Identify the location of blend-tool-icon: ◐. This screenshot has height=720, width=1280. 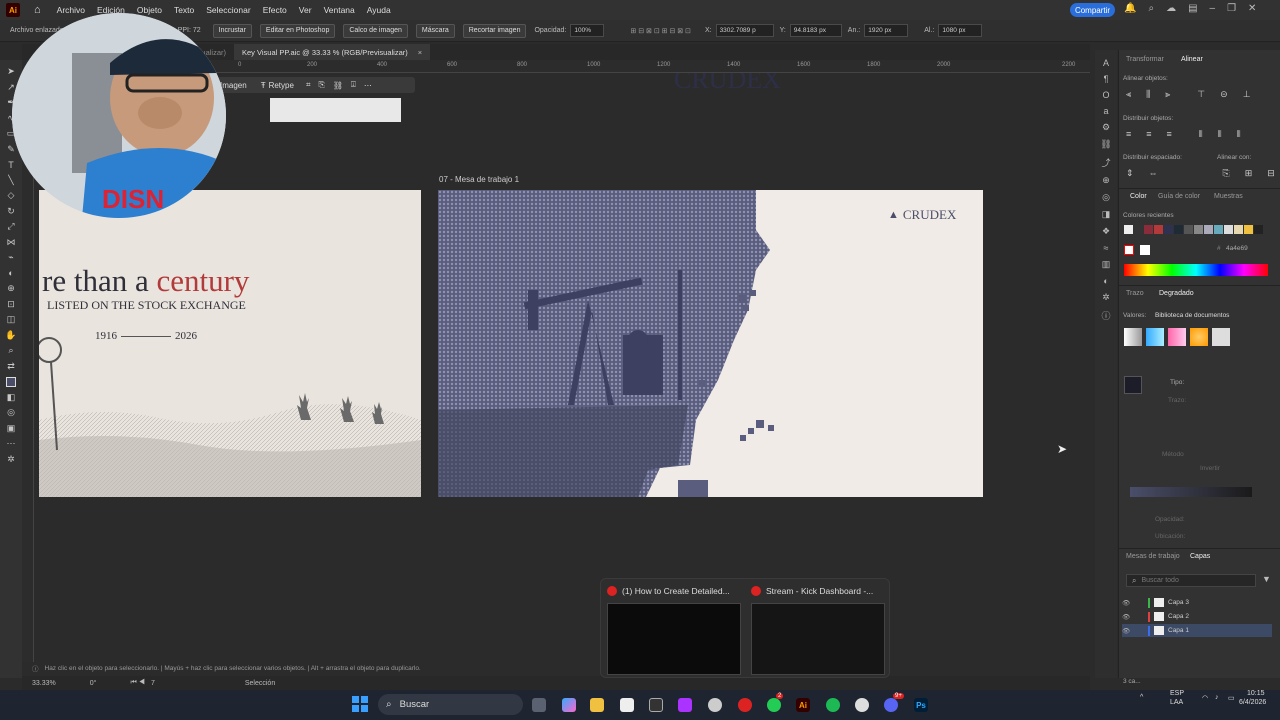
(11, 274).